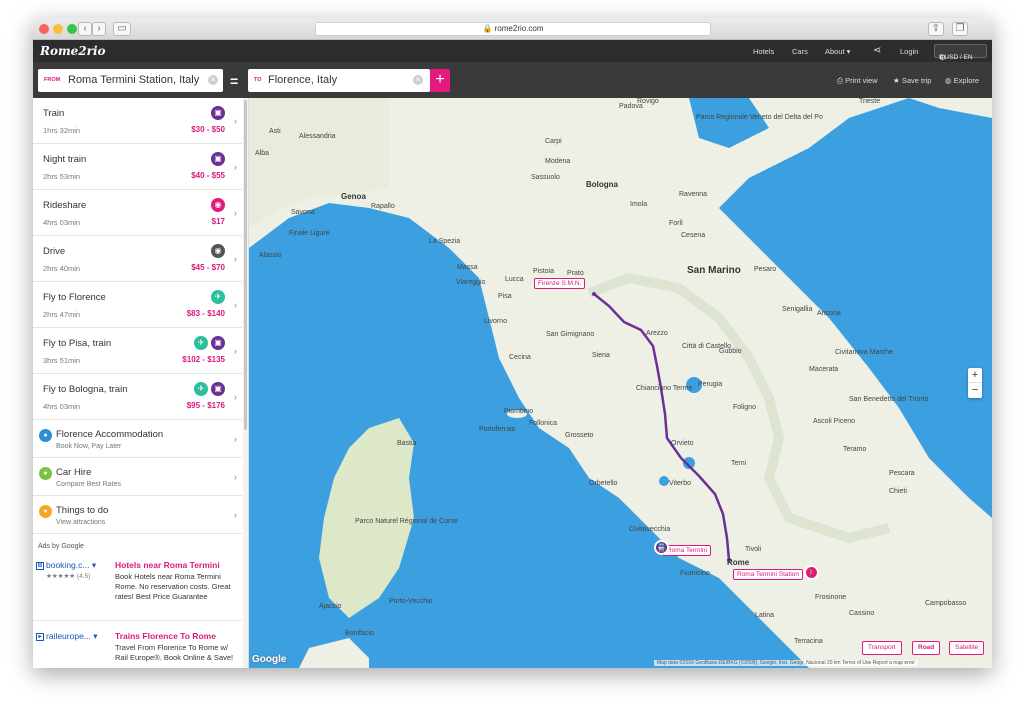 The width and height of the screenshot is (1024, 714). I want to click on city-label: San Gimignano, so click(570, 334).